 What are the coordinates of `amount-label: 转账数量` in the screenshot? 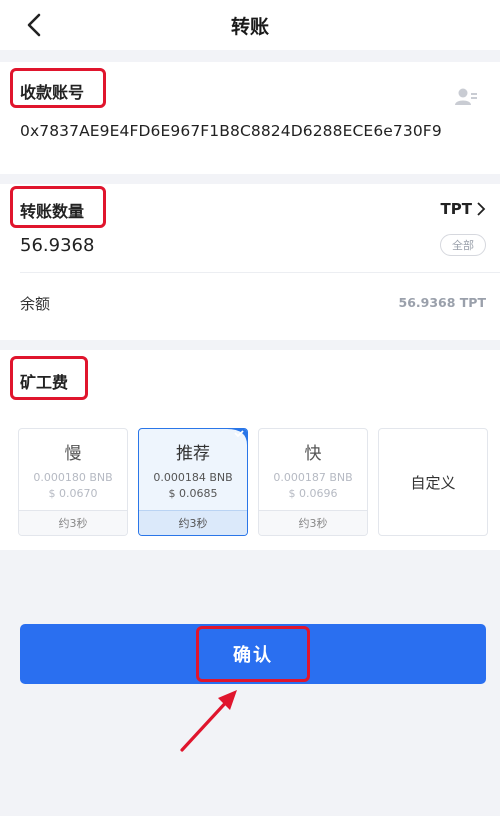 It's located at (52, 211).